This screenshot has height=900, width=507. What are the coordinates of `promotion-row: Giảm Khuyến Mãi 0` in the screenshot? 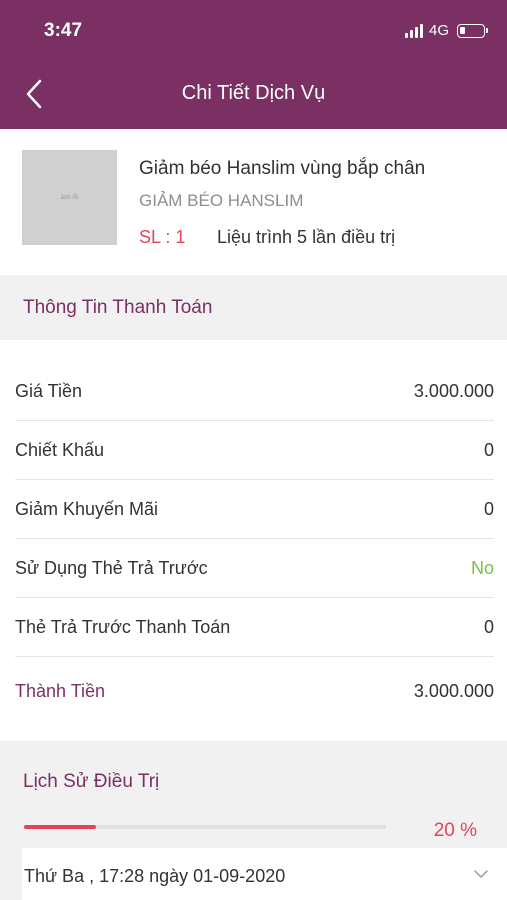 It's located at (254, 509).